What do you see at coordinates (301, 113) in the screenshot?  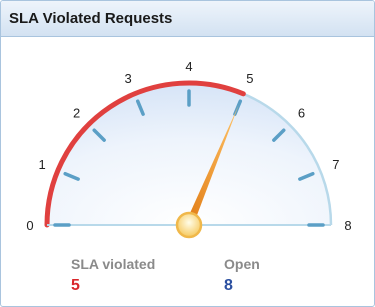 I see `gauge-tick-label: 6` at bounding box center [301, 113].